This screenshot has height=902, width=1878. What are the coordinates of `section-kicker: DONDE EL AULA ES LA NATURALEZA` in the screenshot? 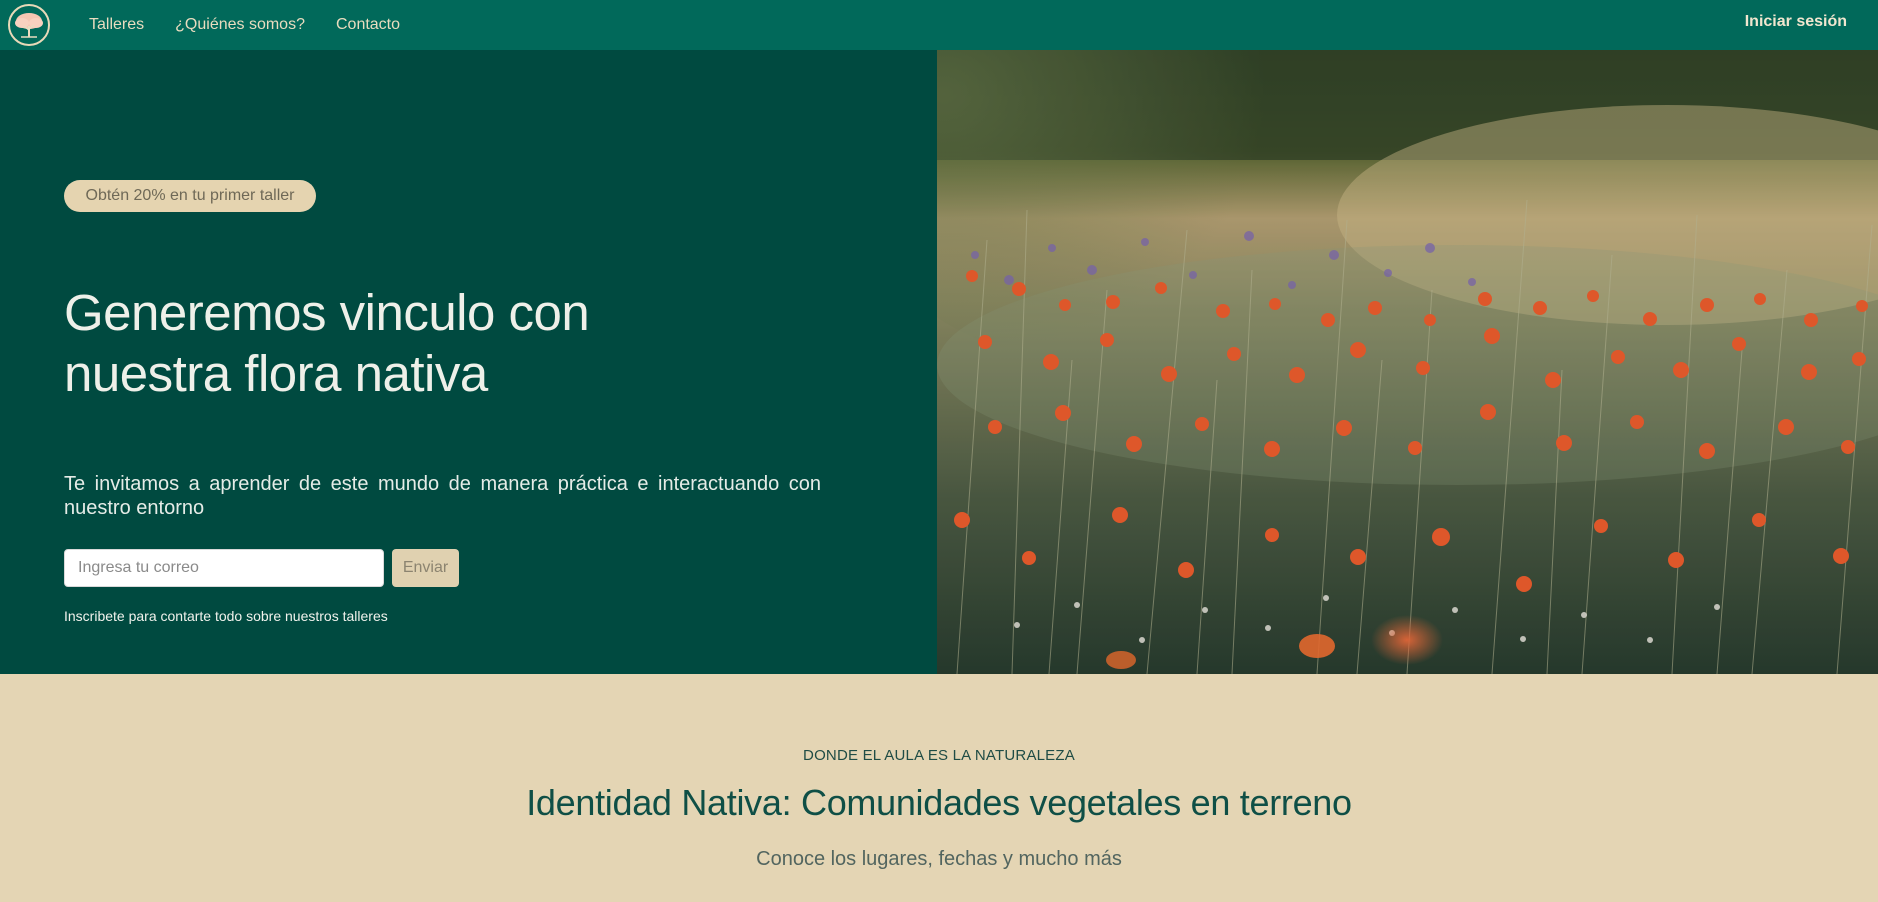 It's located at (939, 755).